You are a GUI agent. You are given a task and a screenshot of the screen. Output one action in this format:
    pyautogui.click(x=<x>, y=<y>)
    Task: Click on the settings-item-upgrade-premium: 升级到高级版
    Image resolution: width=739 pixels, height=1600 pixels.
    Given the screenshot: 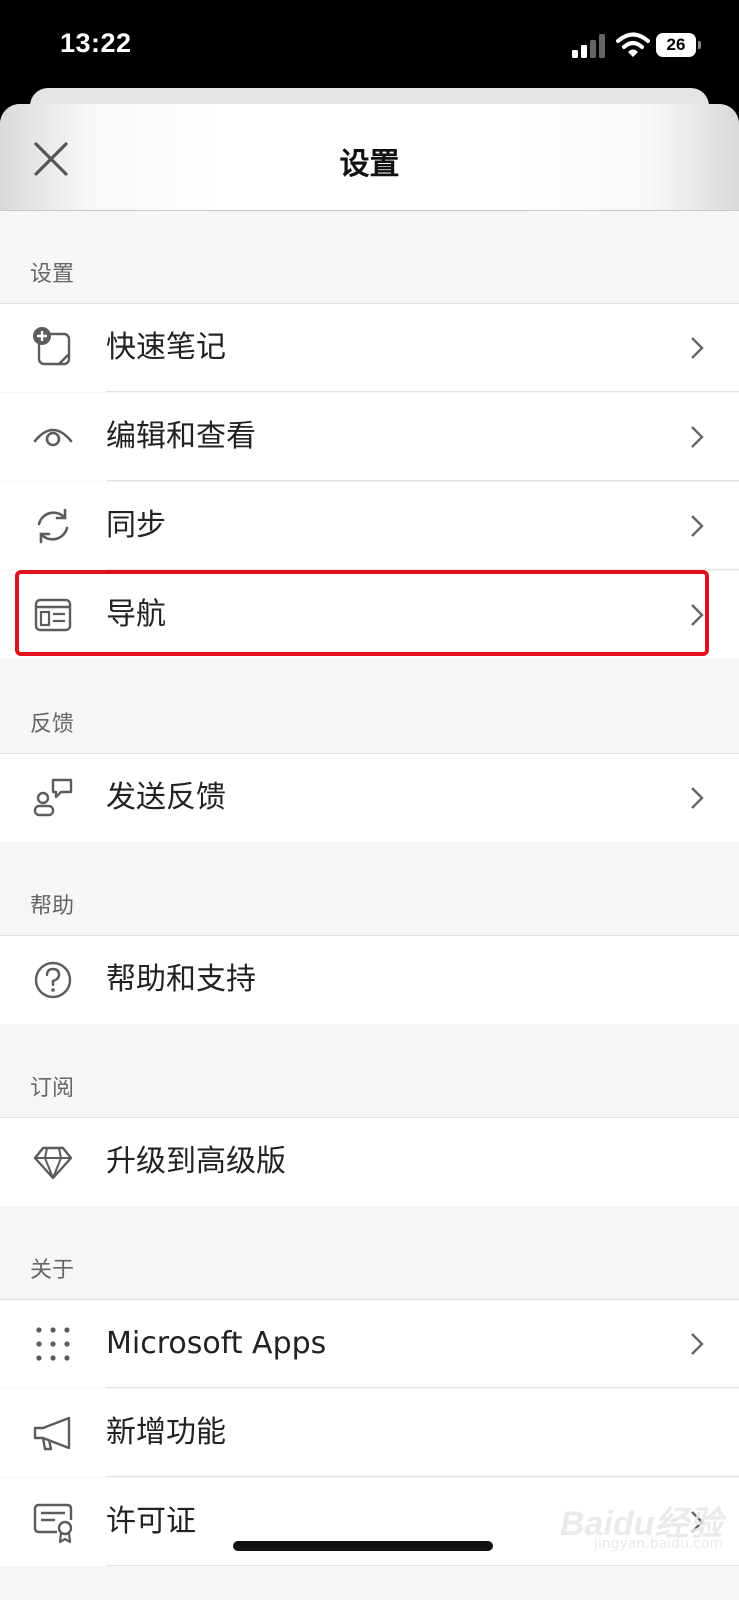 What is the action you would take?
    pyautogui.click(x=369, y=1162)
    